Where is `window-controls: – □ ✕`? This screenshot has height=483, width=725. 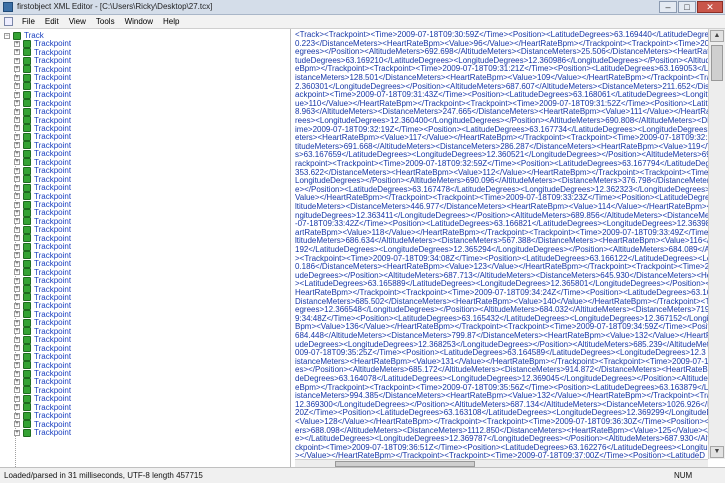
window-controls: – □ ✕ is located at coordinates (691, 7).